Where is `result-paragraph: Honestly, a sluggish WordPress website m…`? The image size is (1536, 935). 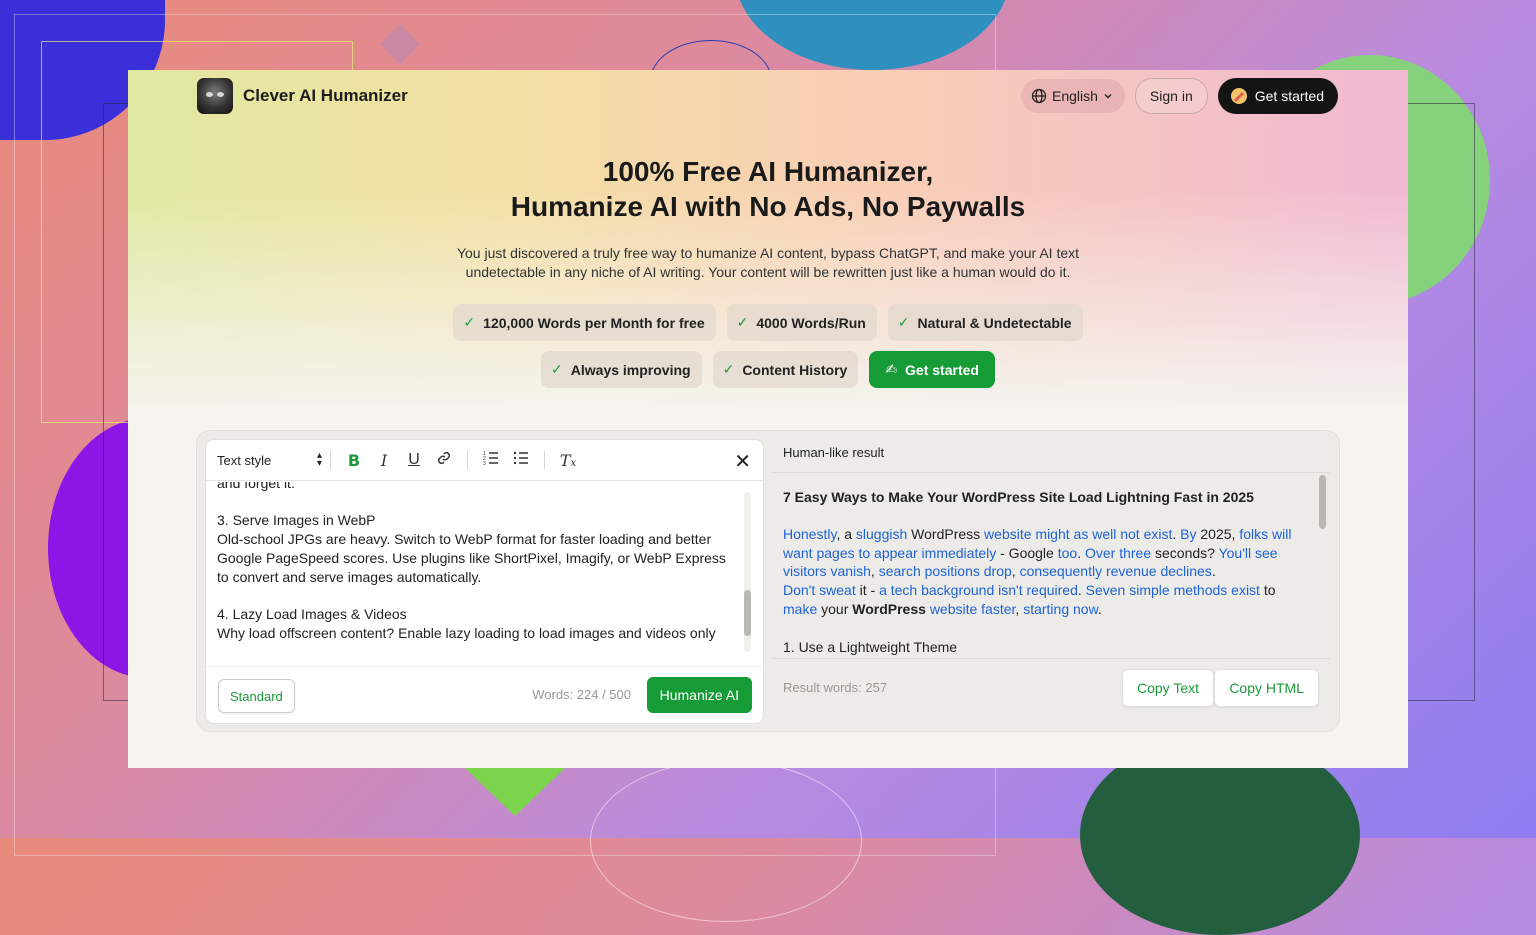
result-paragraph: Honestly, a sluggish WordPress website m… is located at coordinates (1037, 552).